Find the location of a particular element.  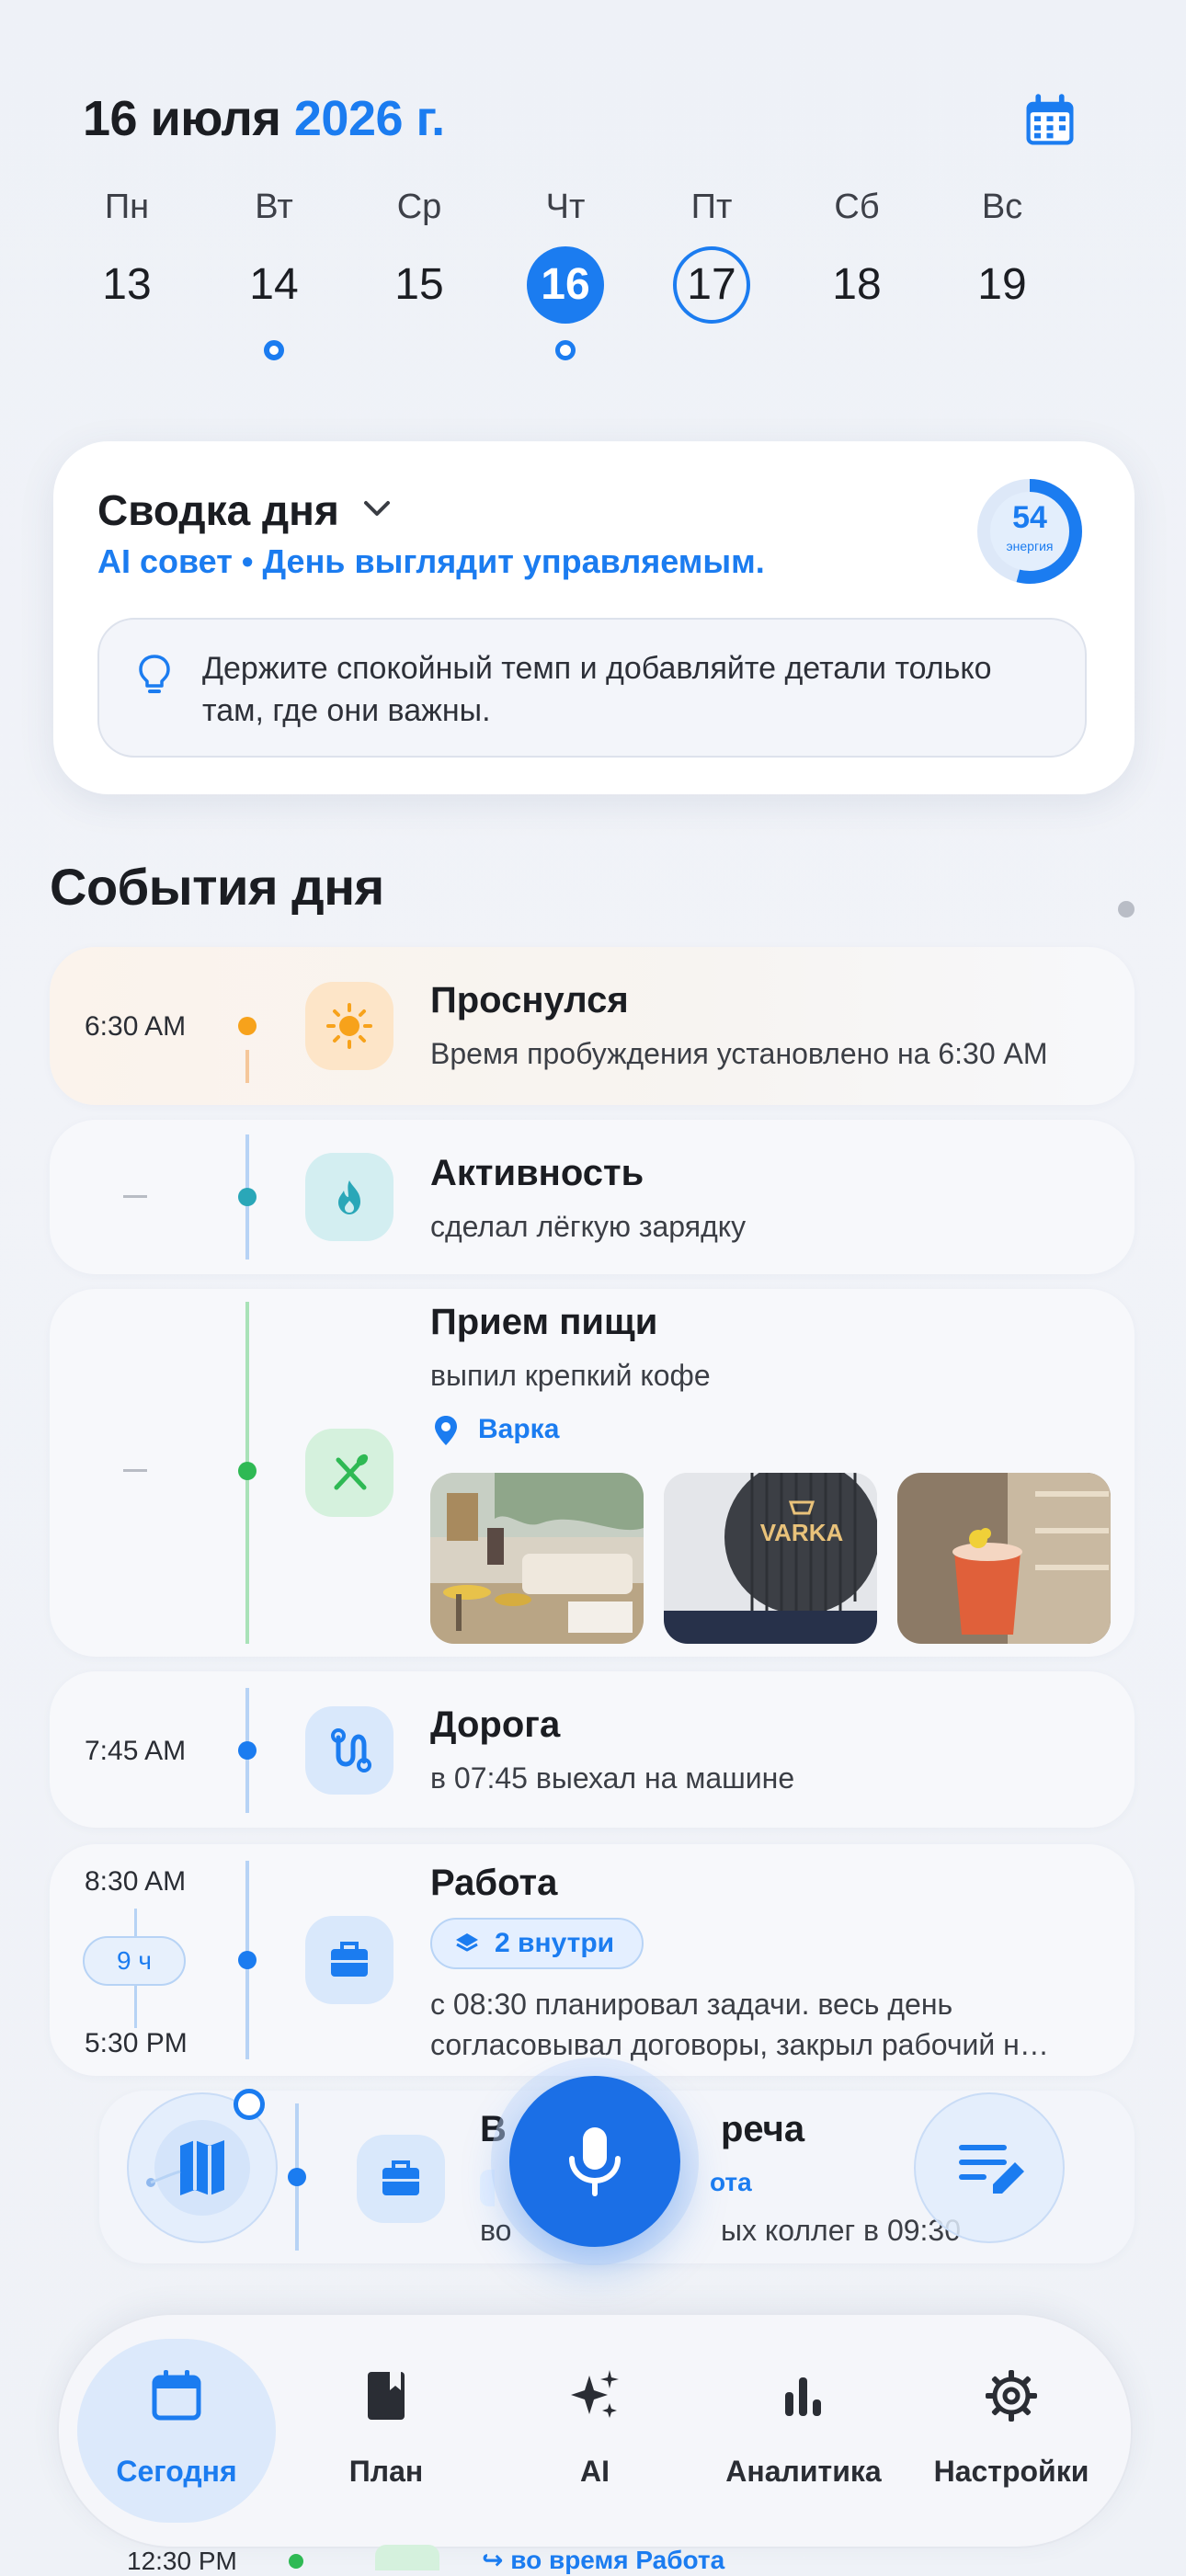

day-tue: Вт 14 is located at coordinates (274, 272).